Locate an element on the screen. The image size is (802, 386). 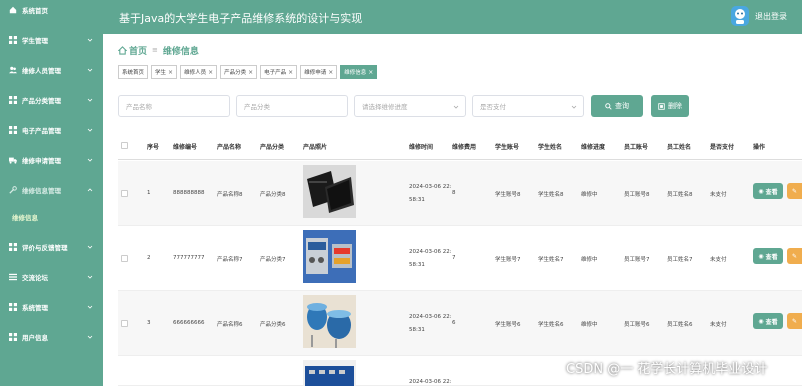
tag-label: 产品分类 is located at coordinates (235, 73).